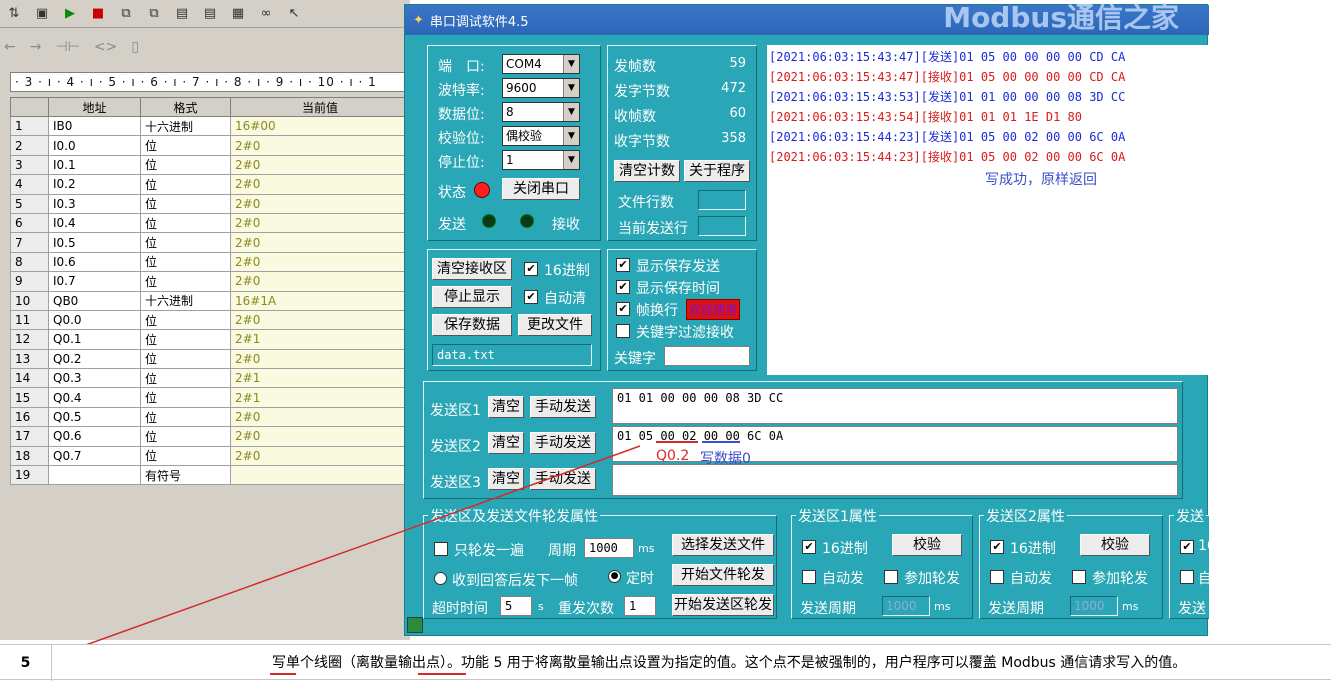 The height and width of the screenshot is (694, 1331). What do you see at coordinates (210, 126) in the screenshot?
I see `table-row: 1 IB0 十六进制 16#00` at bounding box center [210, 126].